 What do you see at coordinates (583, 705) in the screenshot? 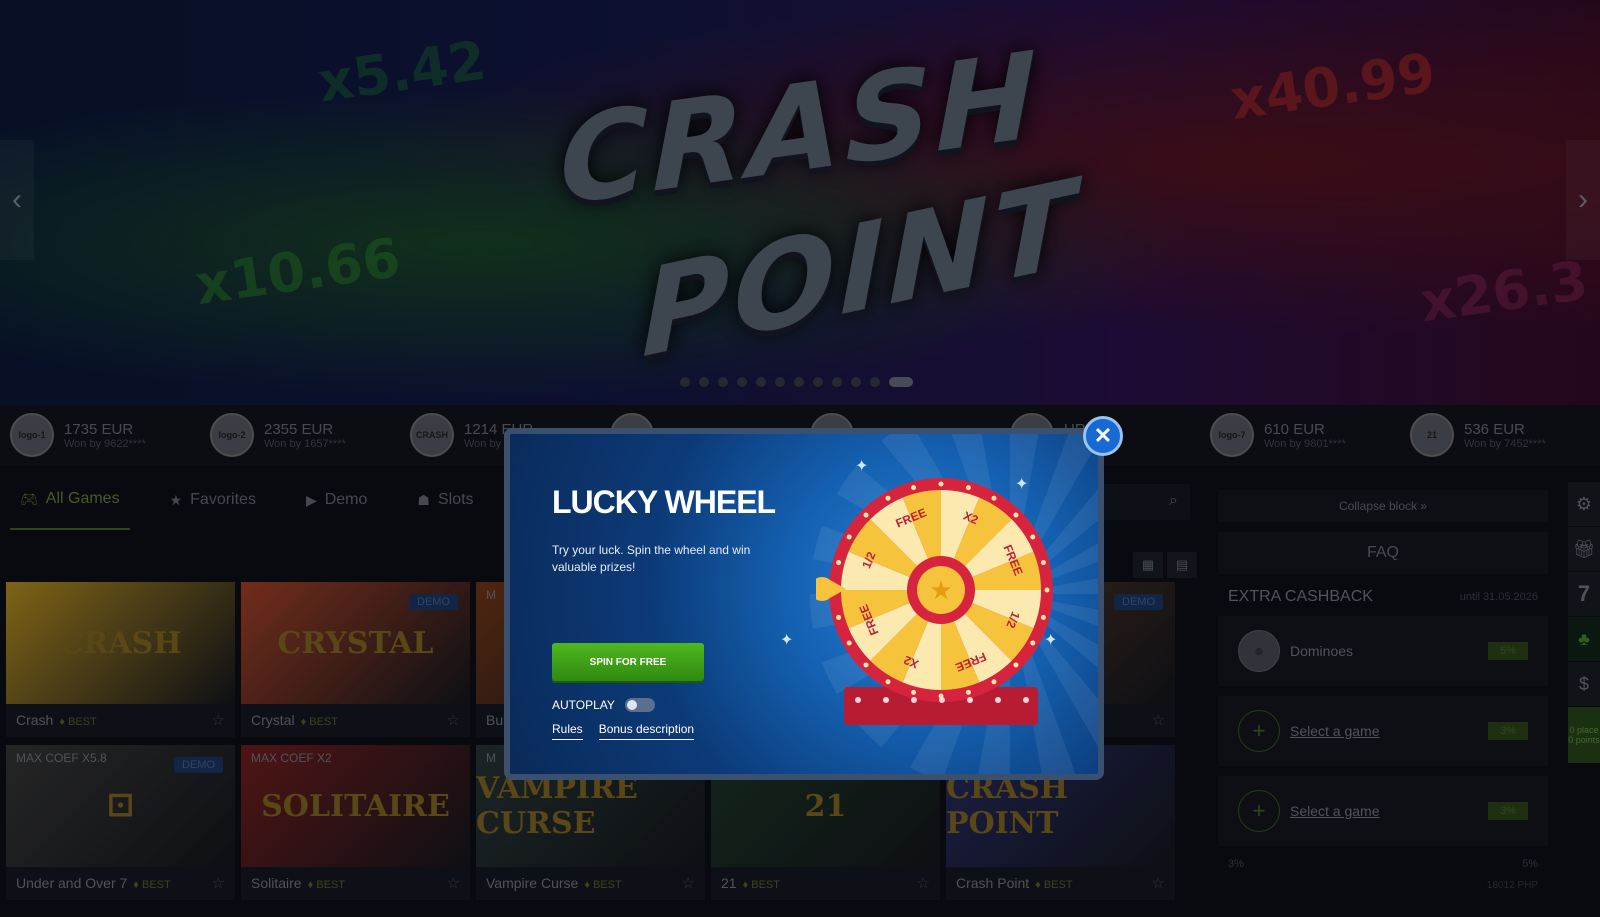
I see `autoplay-label: AUTOPLAY` at bounding box center [583, 705].